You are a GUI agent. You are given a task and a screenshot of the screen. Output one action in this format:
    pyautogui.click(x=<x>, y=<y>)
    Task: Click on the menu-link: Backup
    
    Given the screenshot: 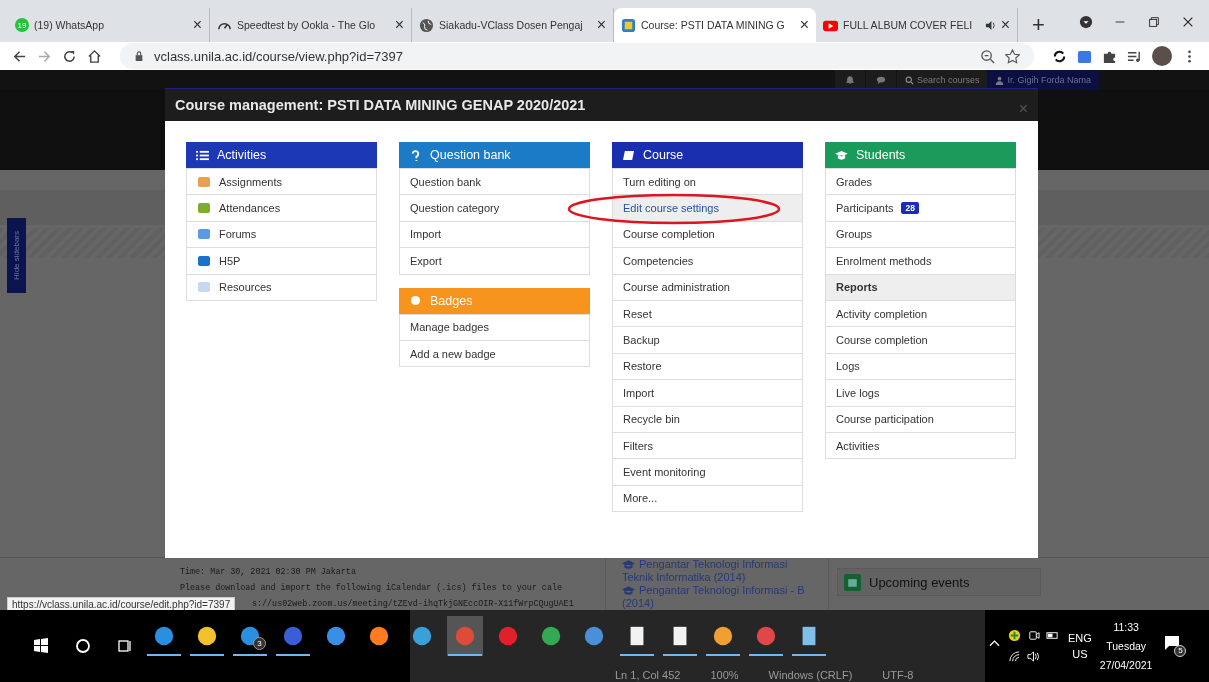 What is the action you would take?
    pyautogui.click(x=707, y=339)
    